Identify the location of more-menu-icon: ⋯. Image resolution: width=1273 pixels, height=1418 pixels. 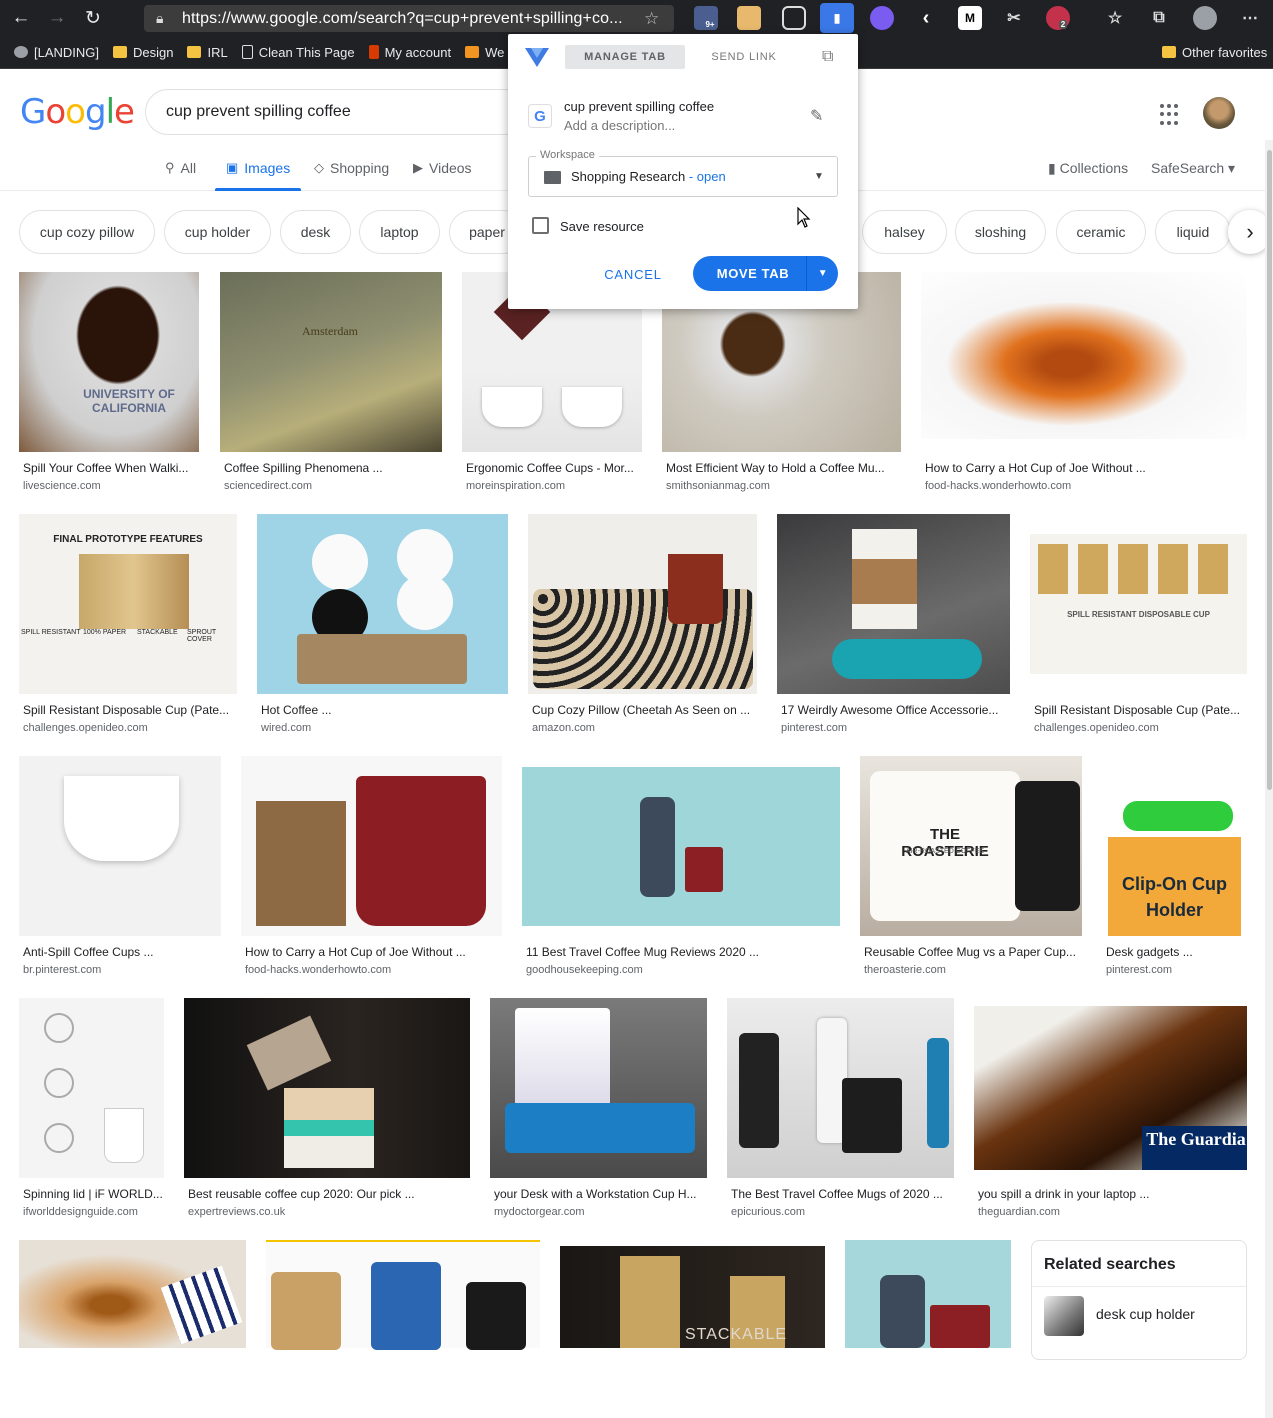
(1250, 18).